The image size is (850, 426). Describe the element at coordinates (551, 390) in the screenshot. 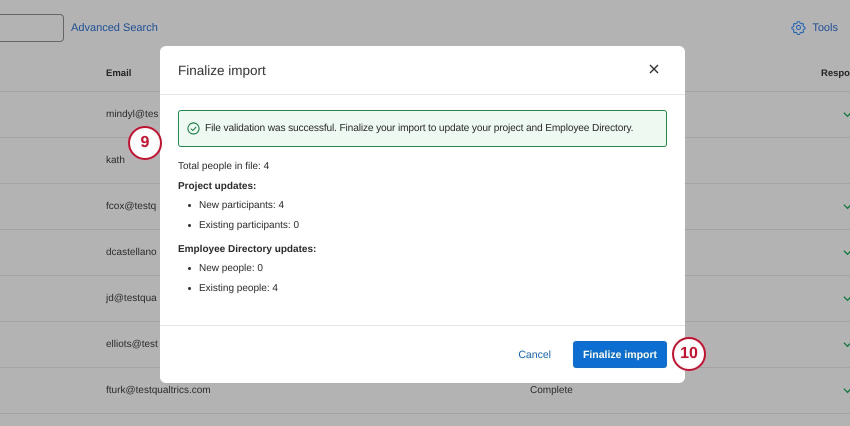

I see `table-cell: Complete` at that location.